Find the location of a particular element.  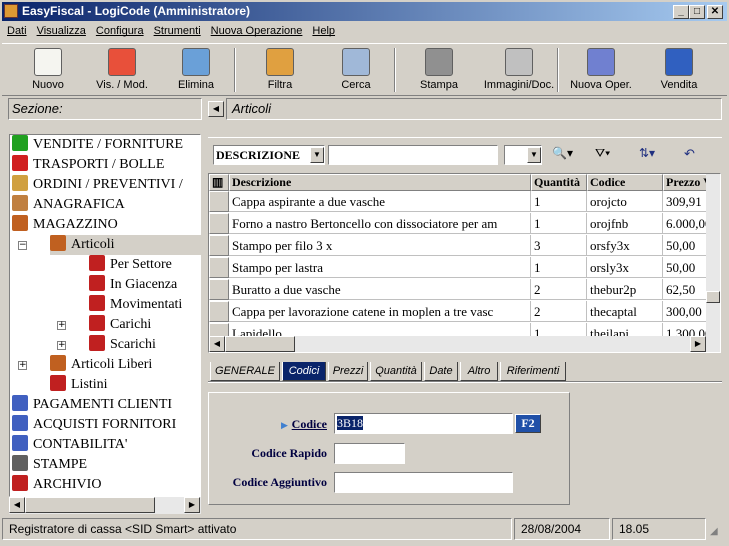

table-cell: orojfnb is located at coordinates (625, 223).